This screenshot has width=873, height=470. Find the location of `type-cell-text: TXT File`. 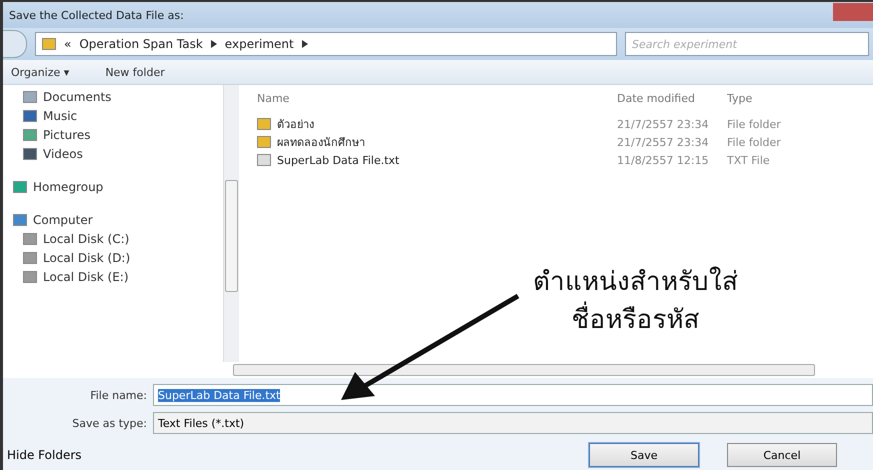

type-cell-text: TXT File is located at coordinates (749, 160).